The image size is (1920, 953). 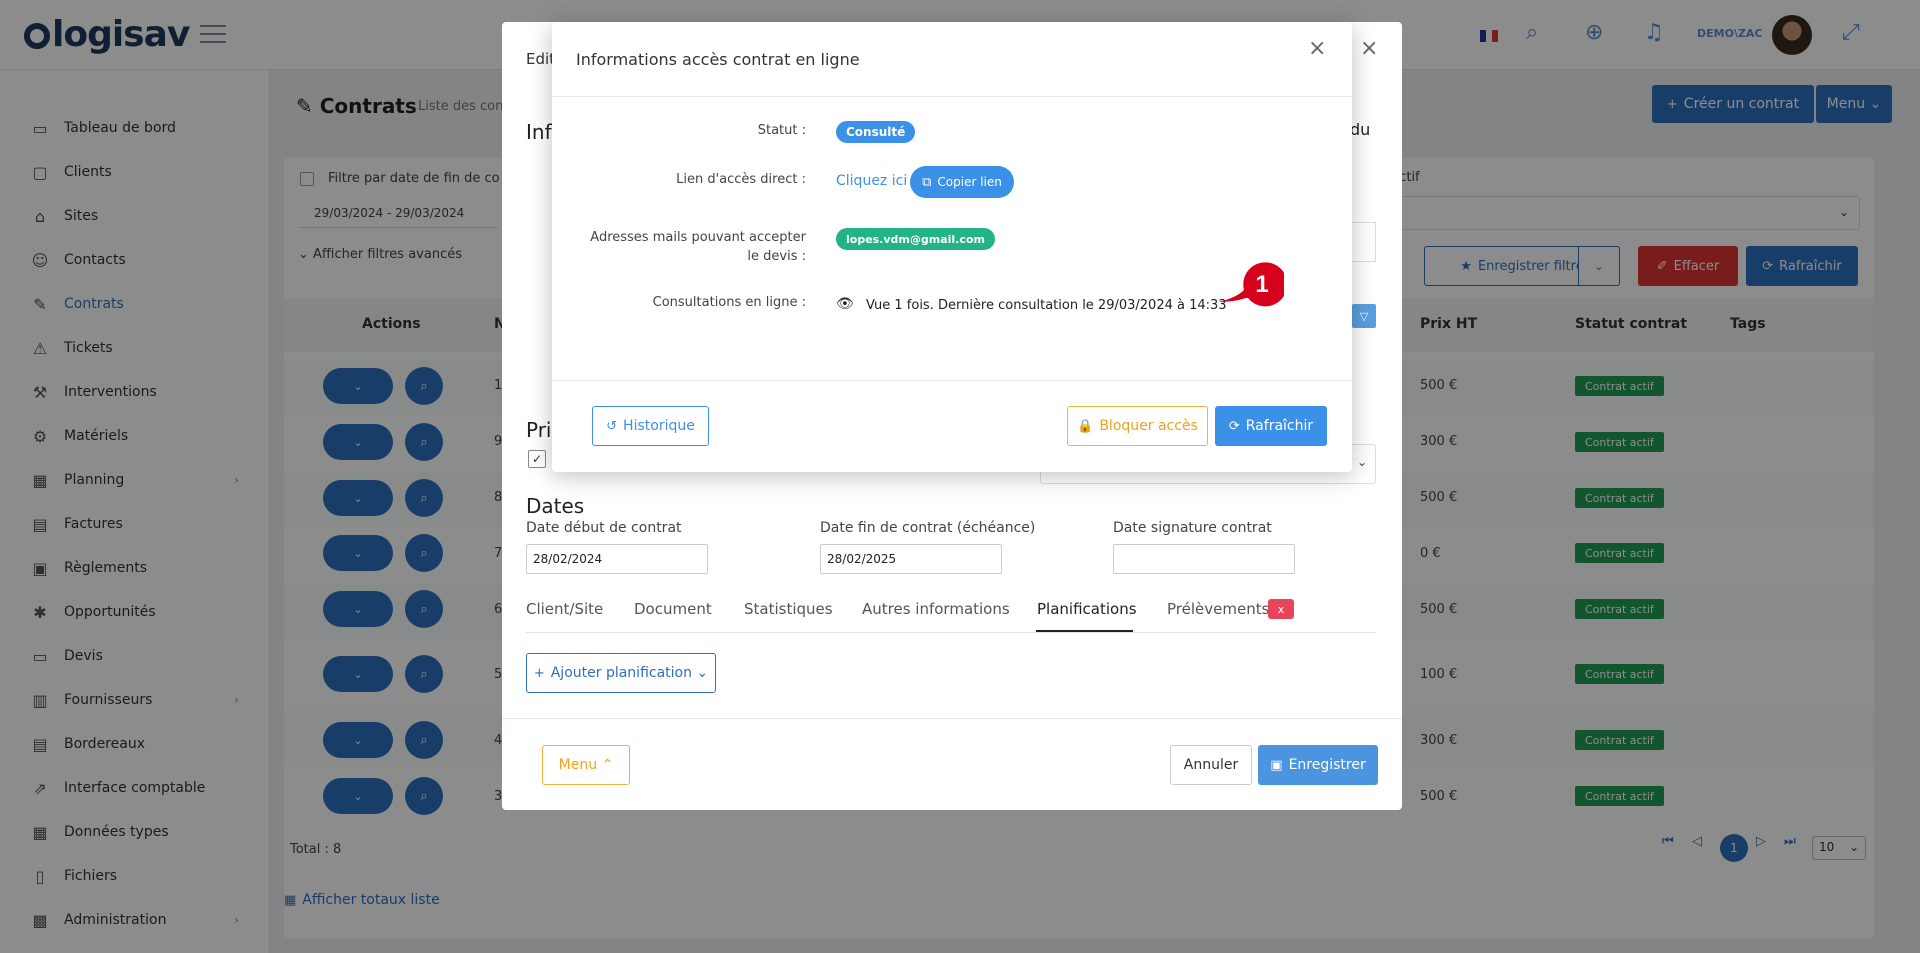 I want to click on annotation-number: 1, so click(x=1261, y=284).